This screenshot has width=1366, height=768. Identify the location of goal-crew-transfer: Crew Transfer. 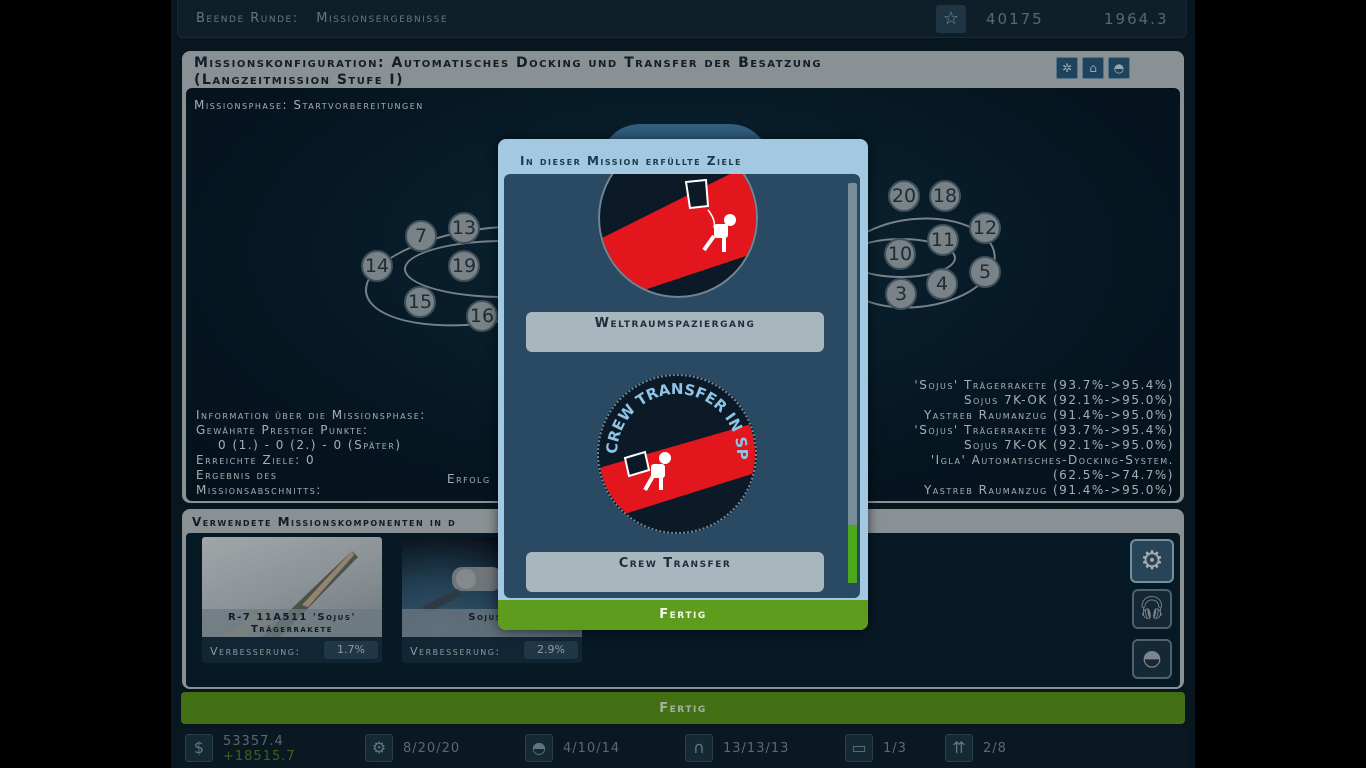
(675, 572).